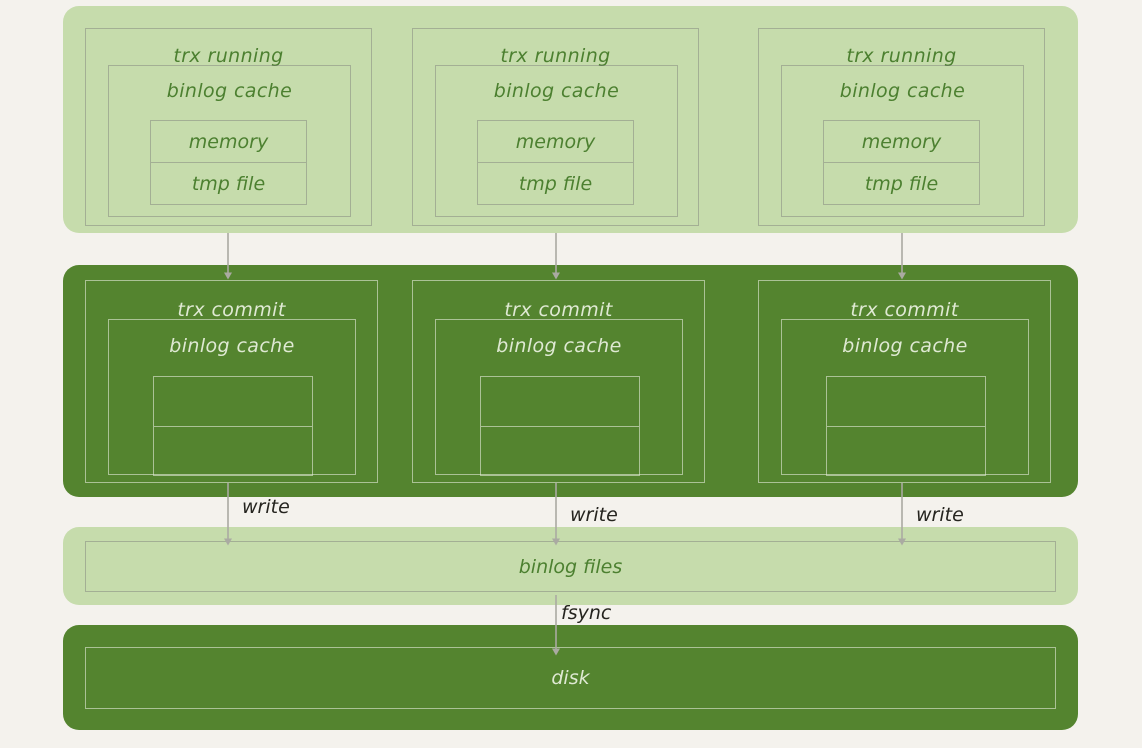 The height and width of the screenshot is (748, 1142). I want to click on trx-commit-column-2: trx commit binlog cache, so click(558, 381).